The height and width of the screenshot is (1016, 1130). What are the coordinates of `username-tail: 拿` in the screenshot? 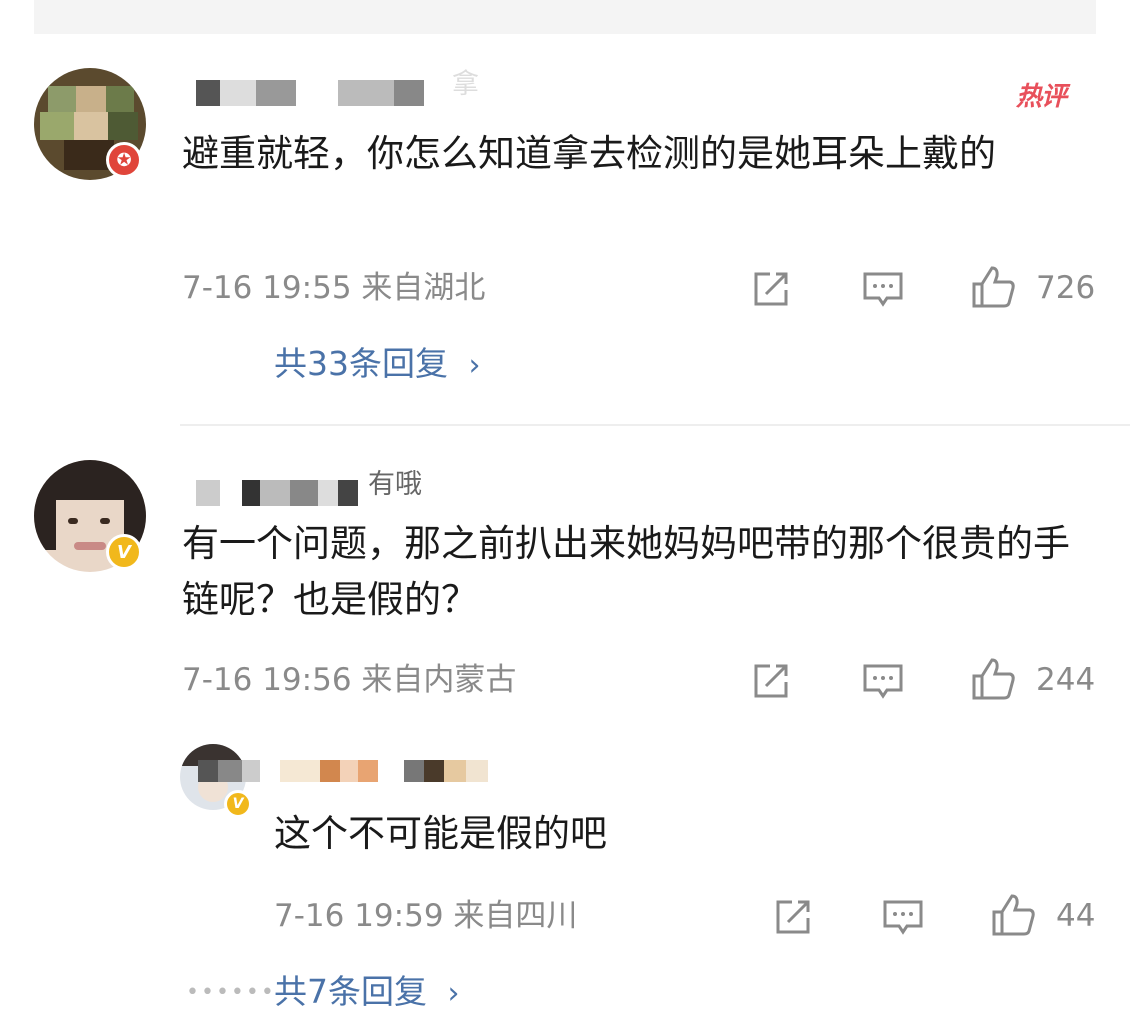 It's located at (465, 84).